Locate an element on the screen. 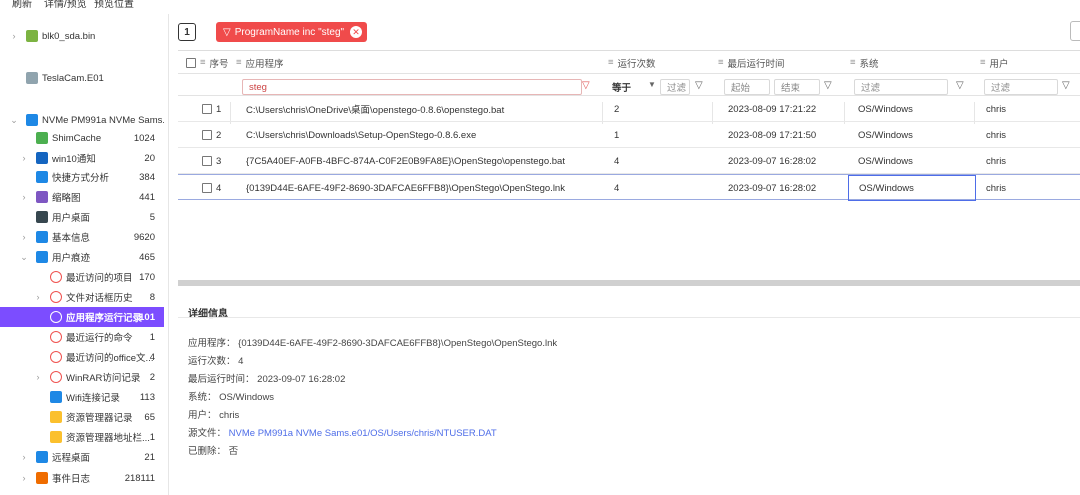 The height and width of the screenshot is (495, 1080). header-system: ≡ 系统 is located at coordinates (864, 62).